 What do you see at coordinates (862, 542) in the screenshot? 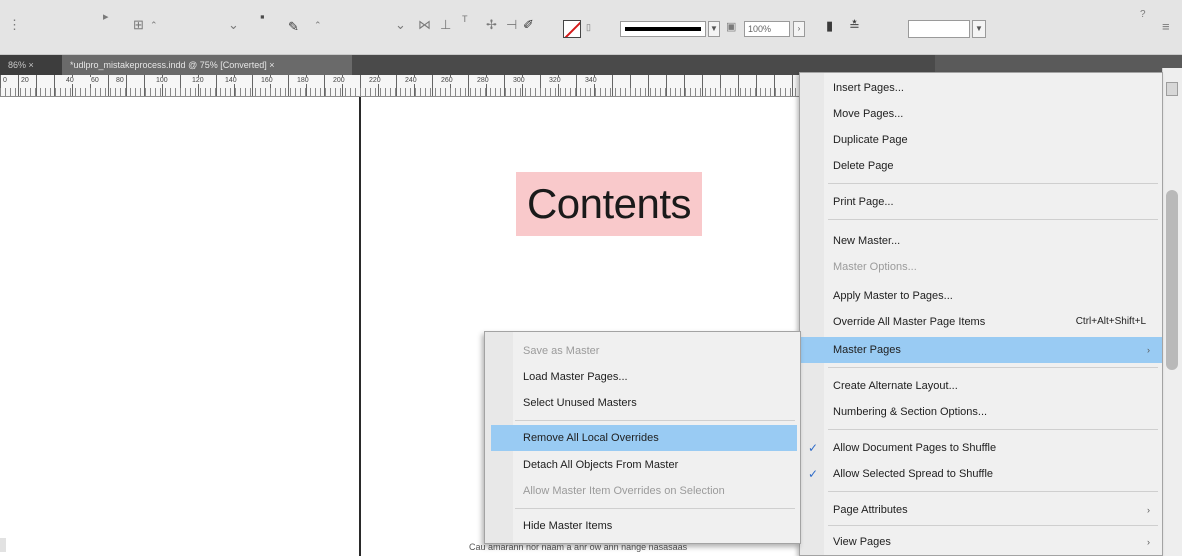
I see `menu-item-label: View Pages` at bounding box center [862, 542].